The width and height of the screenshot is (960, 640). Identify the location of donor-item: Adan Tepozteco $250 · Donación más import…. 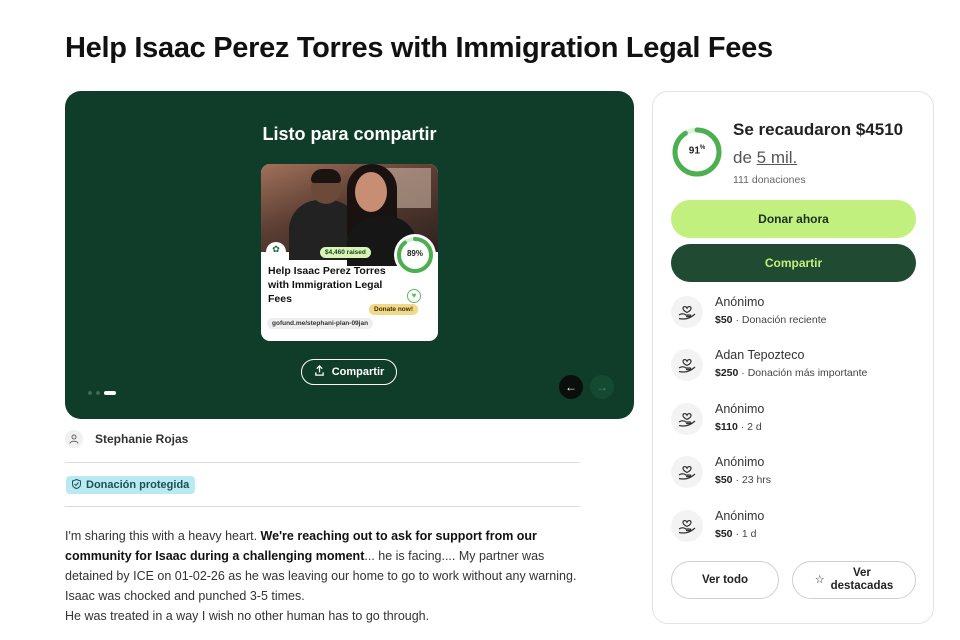
(796, 368).